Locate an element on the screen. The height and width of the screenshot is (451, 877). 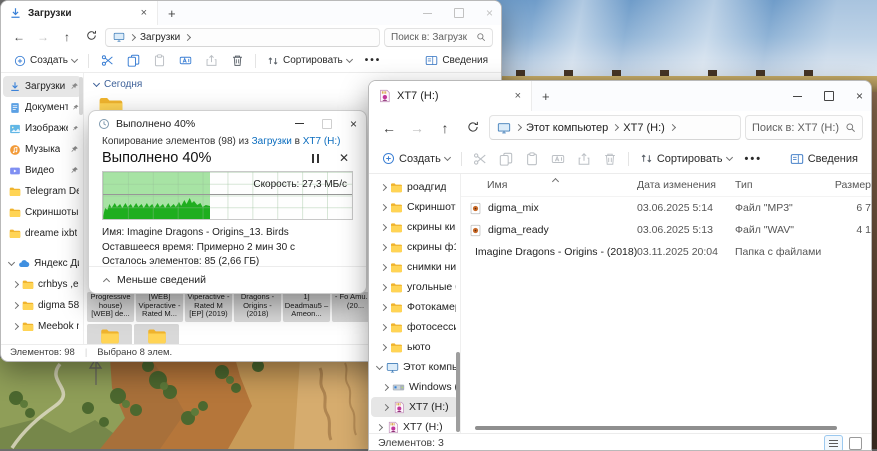
sidebar-item-pictures: Изображени is located at coordinates (42, 128).